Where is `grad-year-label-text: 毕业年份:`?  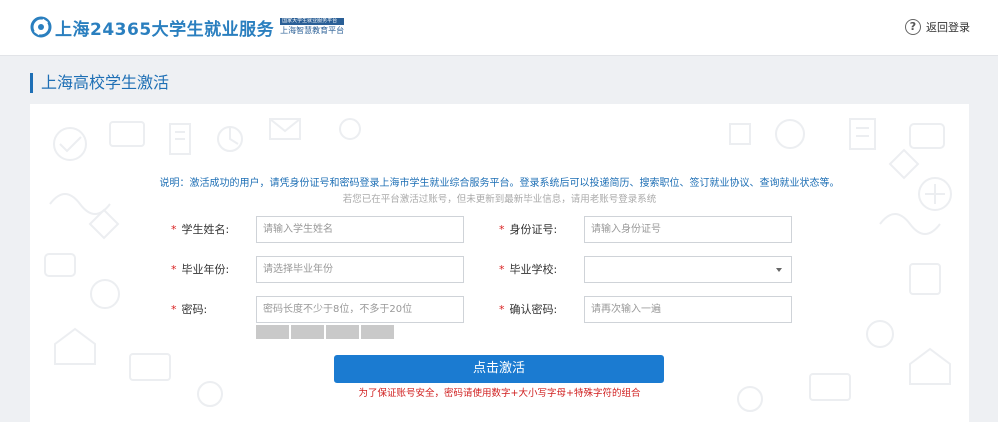 grad-year-label-text: 毕业年份: is located at coordinates (205, 269).